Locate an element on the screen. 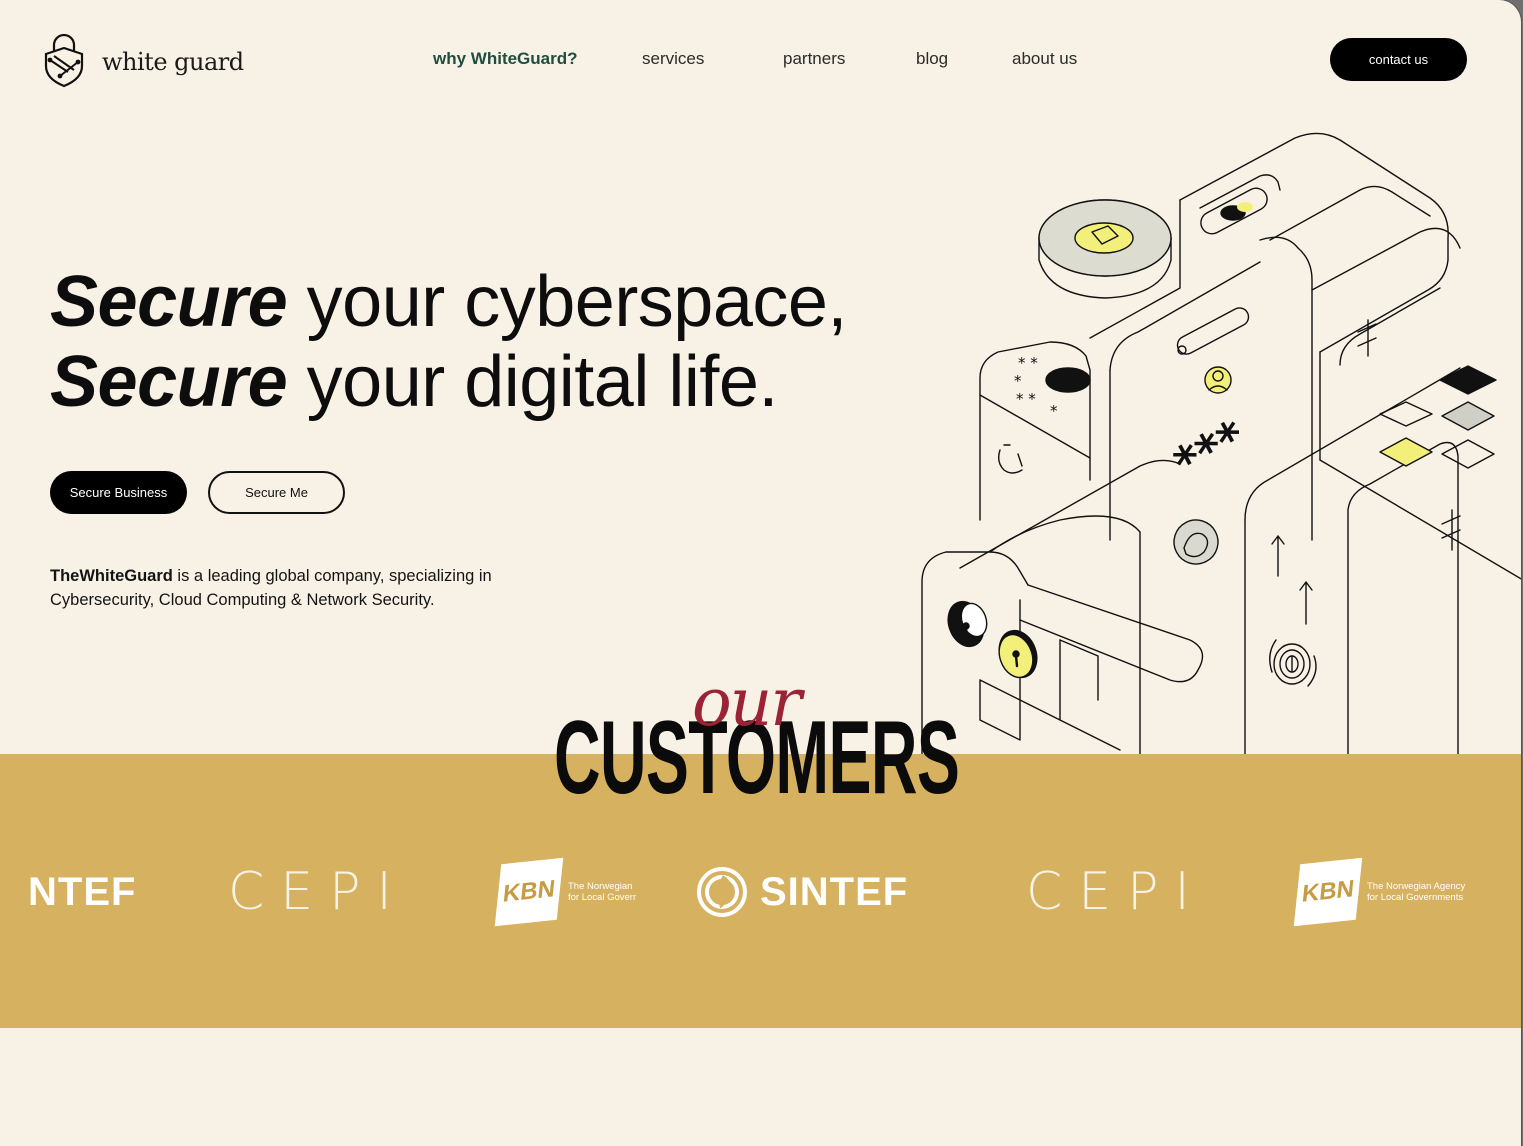 The width and height of the screenshot is (1523, 1146). hero-line-2: Secure your digital life. is located at coordinates (414, 382).